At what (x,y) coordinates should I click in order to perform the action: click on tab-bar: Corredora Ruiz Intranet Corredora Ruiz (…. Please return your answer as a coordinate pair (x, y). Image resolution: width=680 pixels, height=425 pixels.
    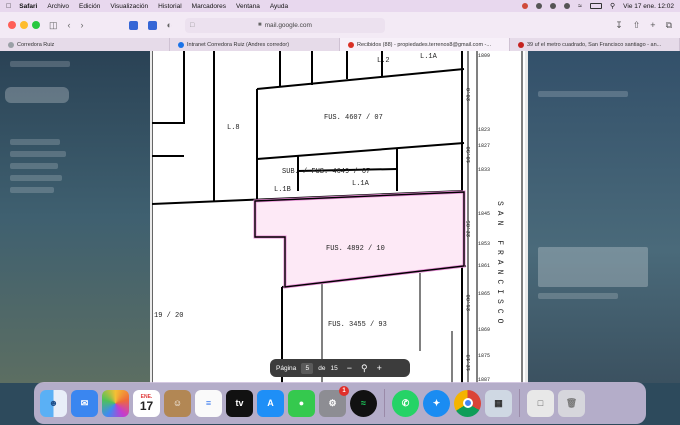
    Looking at the image, I should click on (340, 44).